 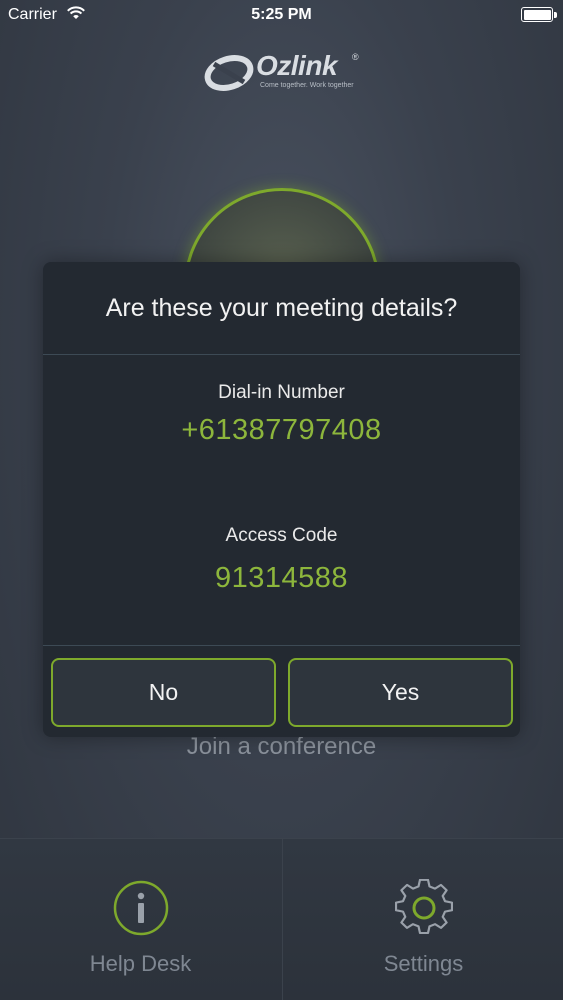 I want to click on gear-icon, so click(x=424, y=907).